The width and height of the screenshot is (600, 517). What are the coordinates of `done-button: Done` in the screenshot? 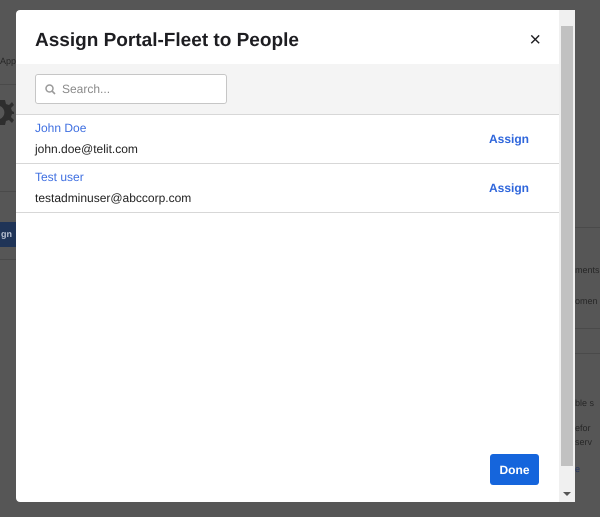 It's located at (514, 469).